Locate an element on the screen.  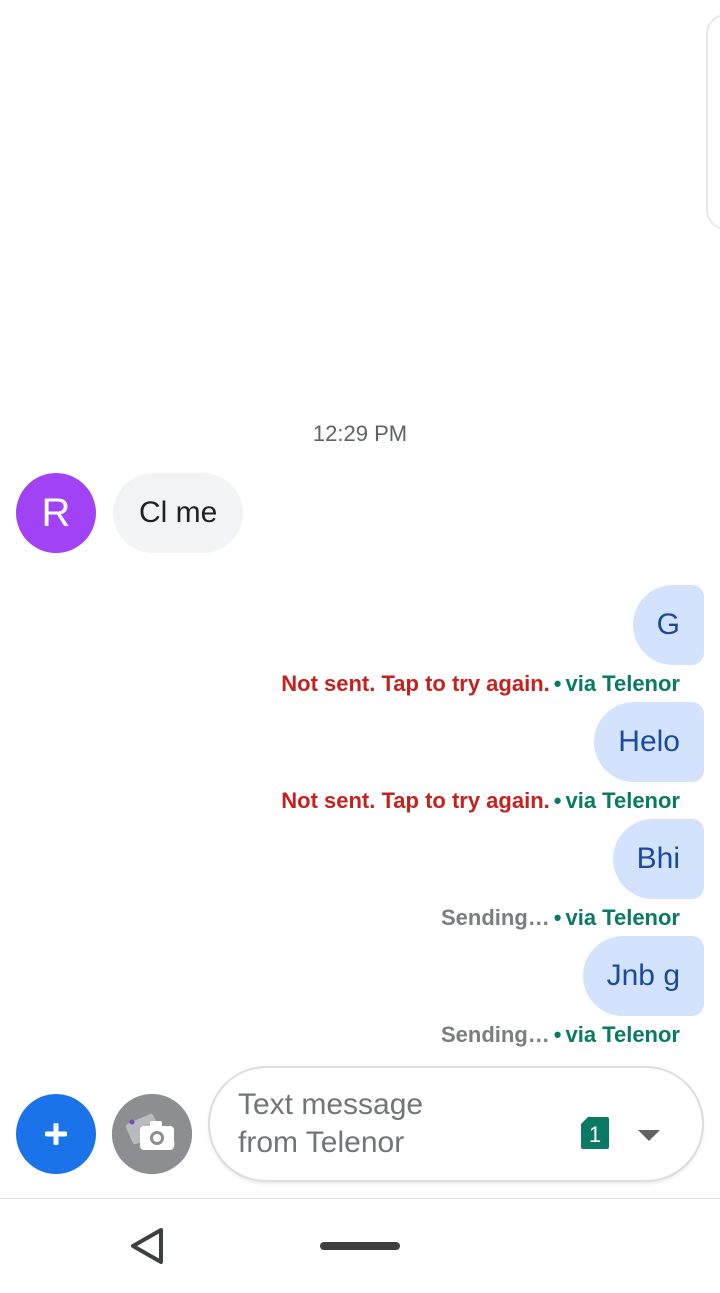
back-triangle-icon is located at coordinates (147, 1246).